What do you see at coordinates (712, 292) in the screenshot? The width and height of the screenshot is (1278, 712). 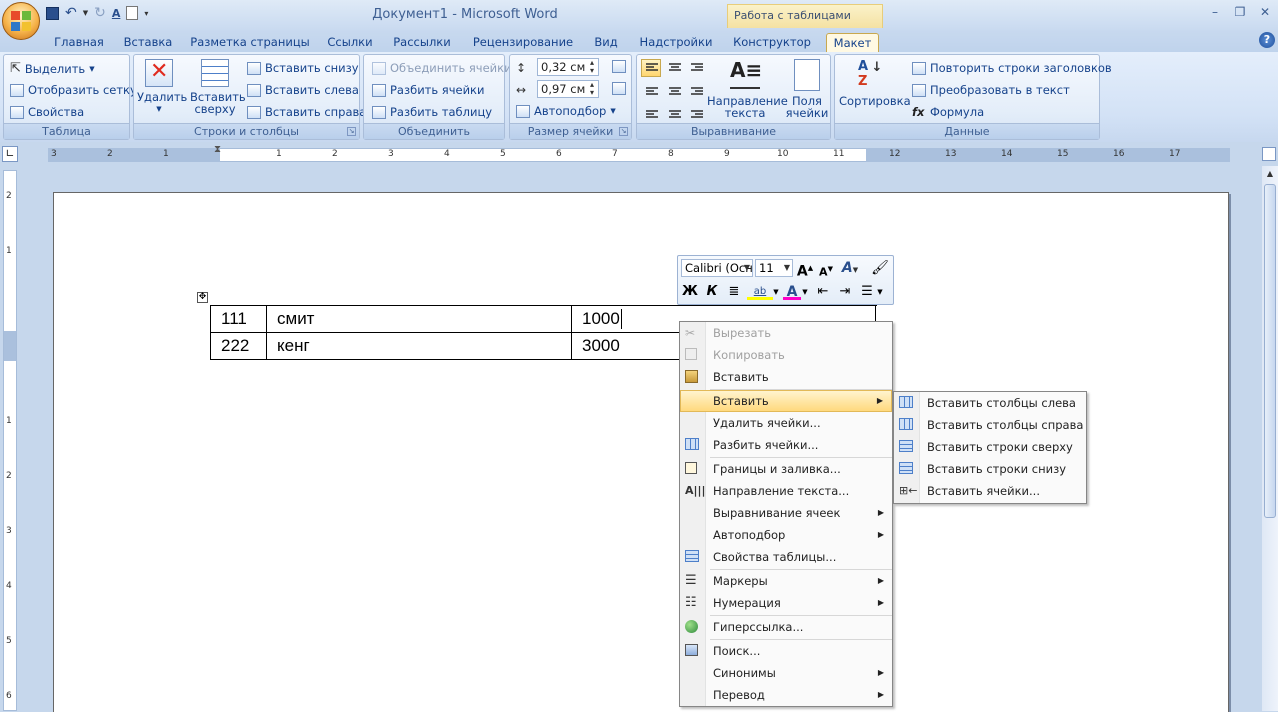 I see `italic-button: К` at bounding box center [712, 292].